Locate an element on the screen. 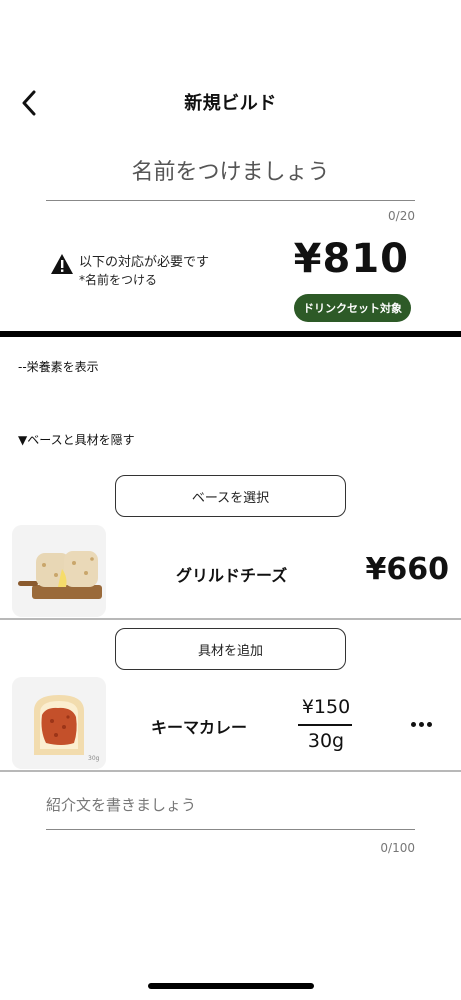  topping-image-weight-label: 30g is located at coordinates (94, 758).